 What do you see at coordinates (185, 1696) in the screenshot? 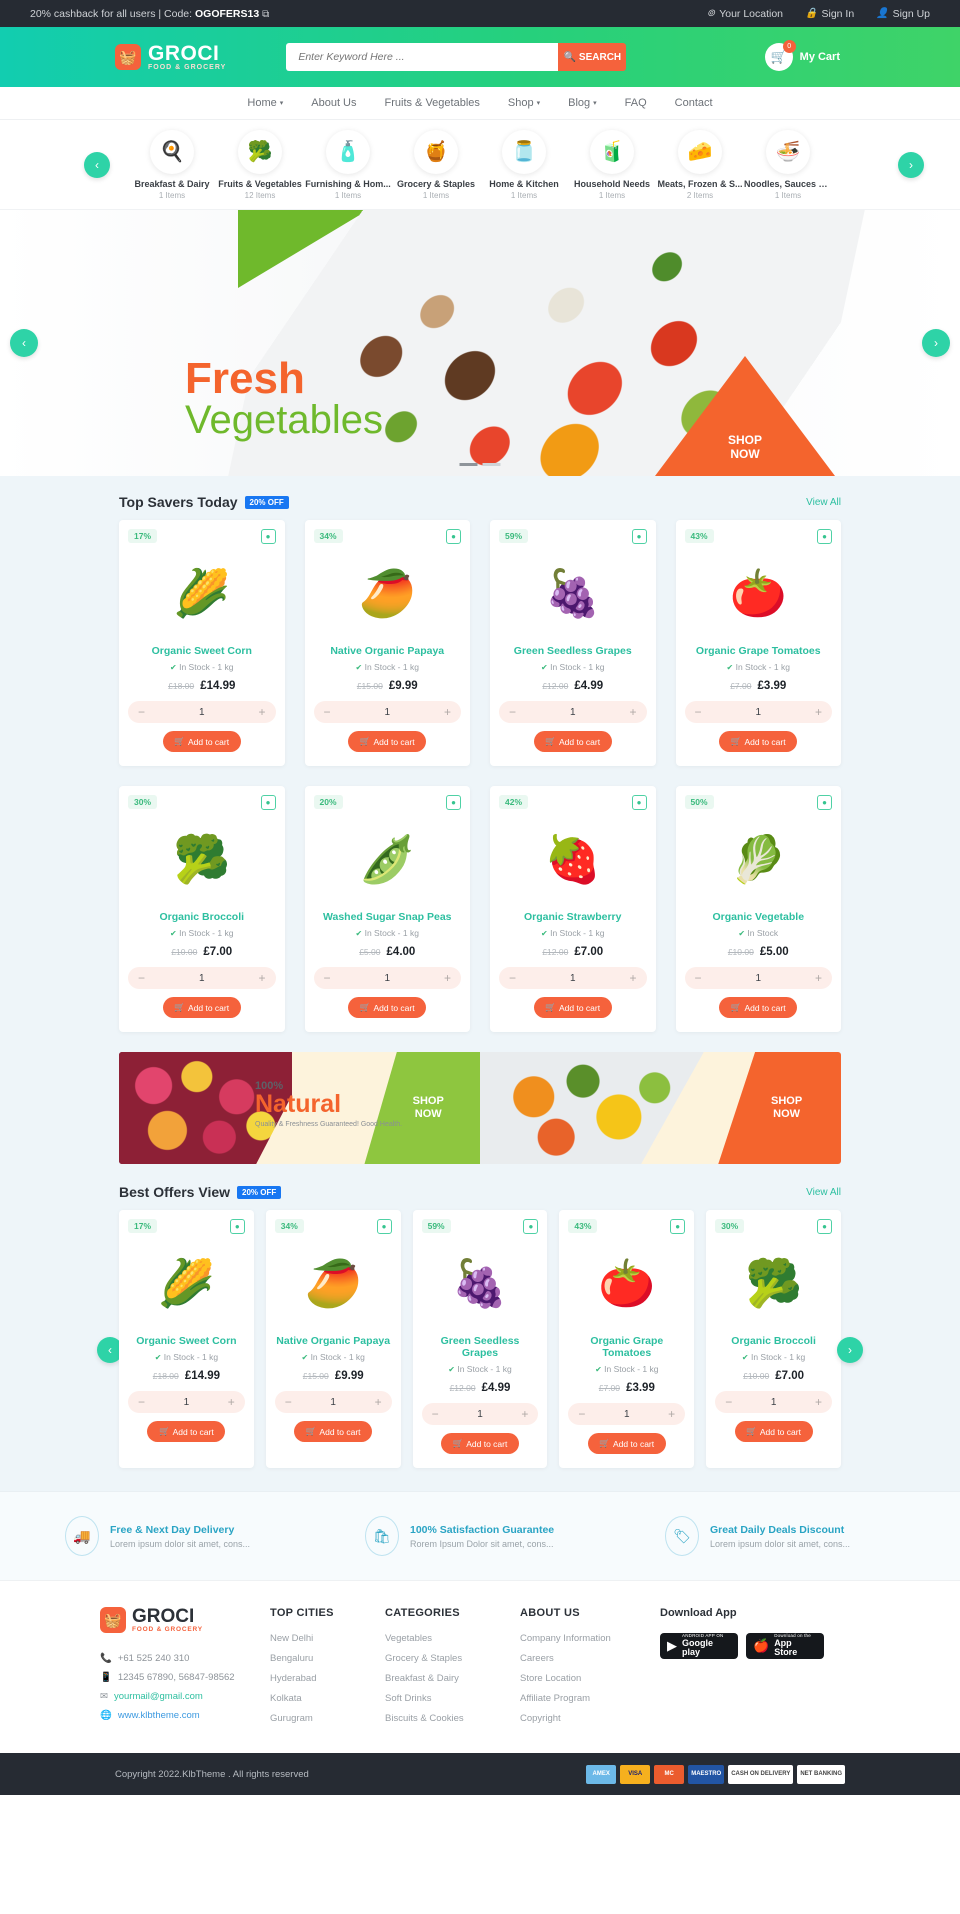
I see `footer-contact-item: ✉ yourmail@gmail.com` at bounding box center [185, 1696].